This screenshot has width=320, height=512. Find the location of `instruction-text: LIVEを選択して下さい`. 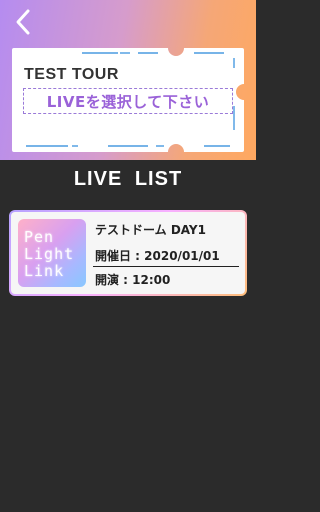

instruction-text: LIVEを選択して下さい is located at coordinates (128, 101).